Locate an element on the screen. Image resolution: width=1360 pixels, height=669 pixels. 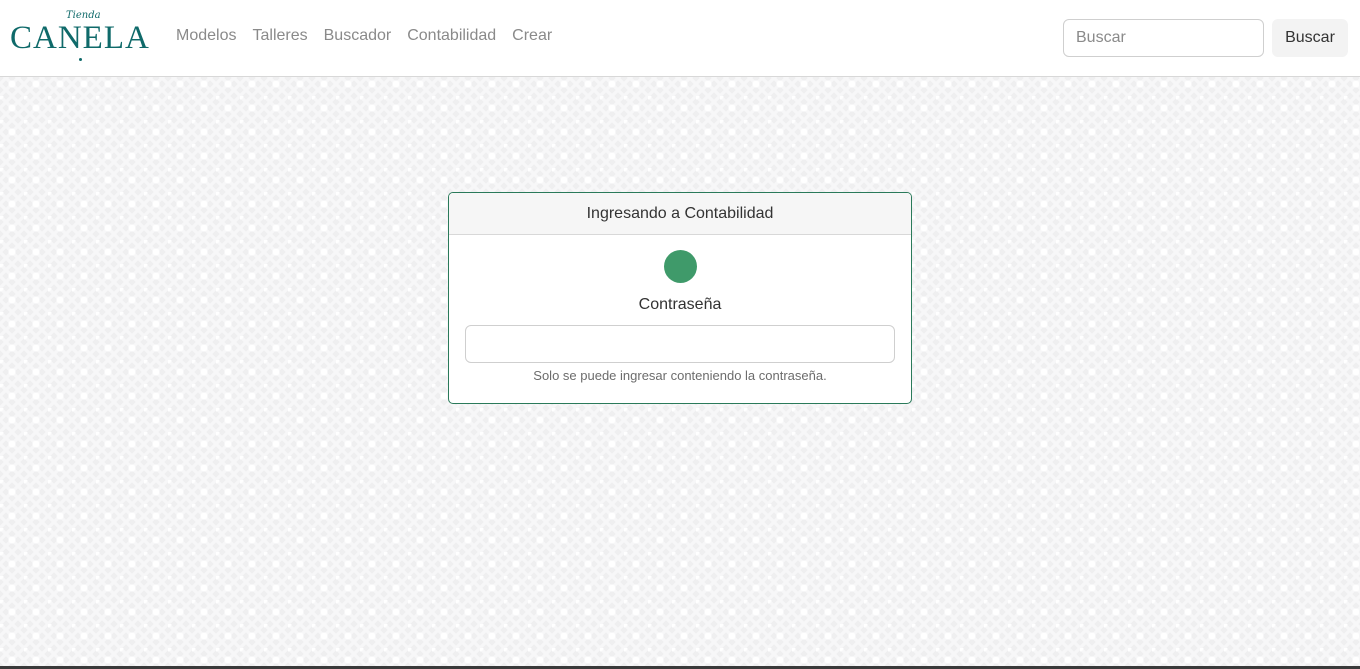
status-circle-icon is located at coordinates (680, 266).